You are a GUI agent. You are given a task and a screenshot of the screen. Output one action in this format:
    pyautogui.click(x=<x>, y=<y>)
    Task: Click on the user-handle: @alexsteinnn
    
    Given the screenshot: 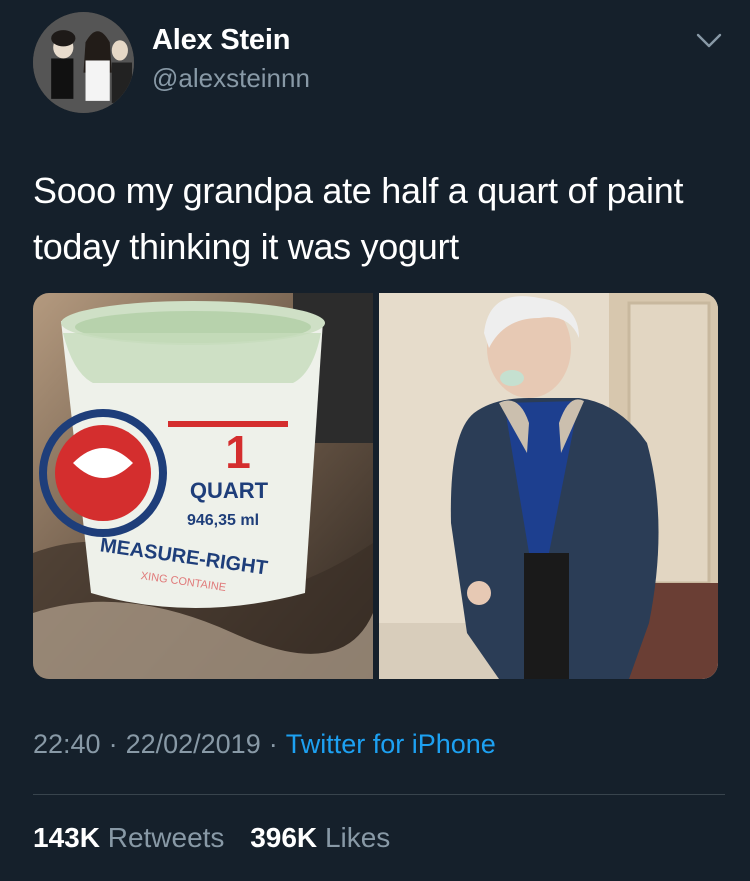 What is the action you would take?
    pyautogui.click(x=231, y=78)
    